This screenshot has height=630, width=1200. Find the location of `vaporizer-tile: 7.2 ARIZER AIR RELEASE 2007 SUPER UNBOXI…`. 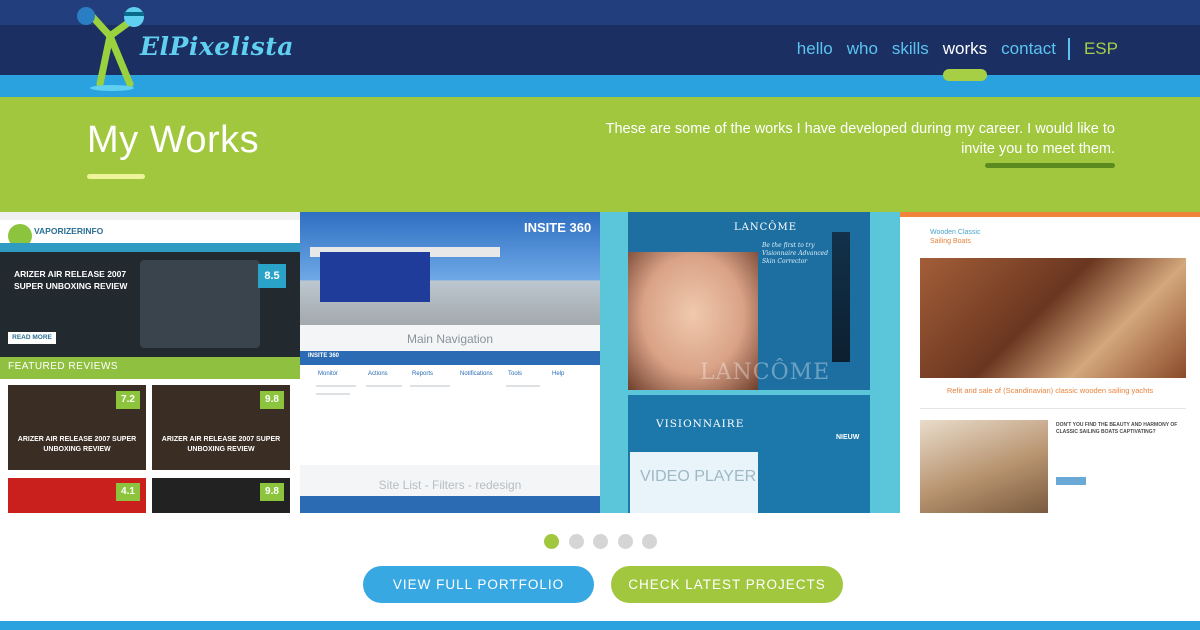

vaporizer-tile: 7.2 ARIZER AIR RELEASE 2007 SUPER UNBOXI… is located at coordinates (77, 427).